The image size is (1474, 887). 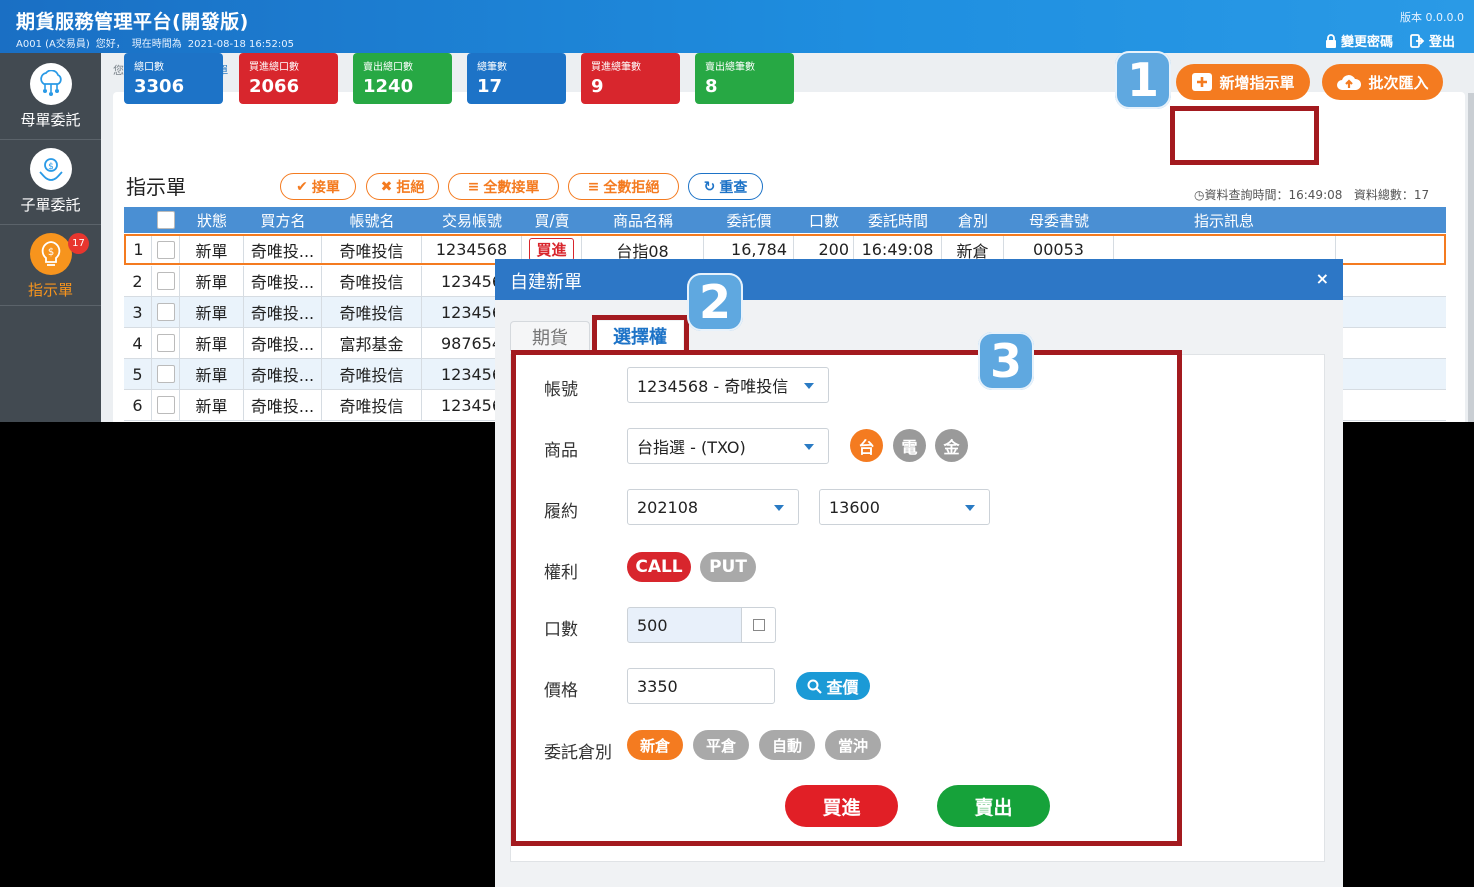 I want to click on accept-button: ✔ 接單, so click(x=318, y=186).